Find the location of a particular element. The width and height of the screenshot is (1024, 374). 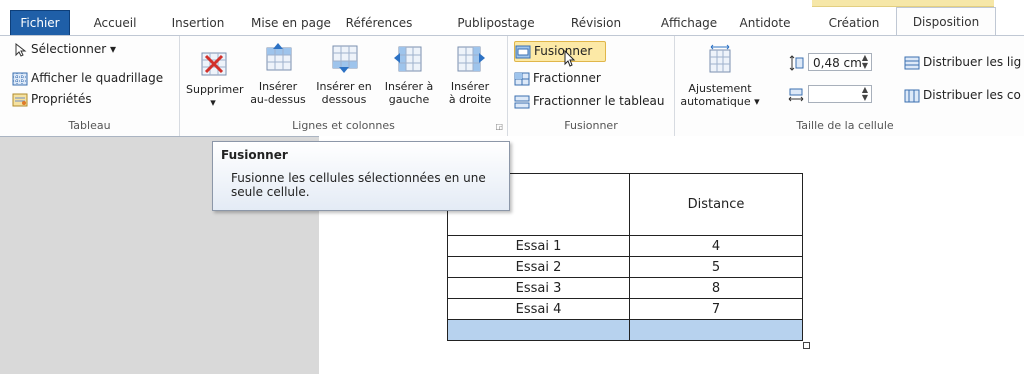

show-gridlines-button: Afficher le quadrillage is located at coordinates (87, 78).